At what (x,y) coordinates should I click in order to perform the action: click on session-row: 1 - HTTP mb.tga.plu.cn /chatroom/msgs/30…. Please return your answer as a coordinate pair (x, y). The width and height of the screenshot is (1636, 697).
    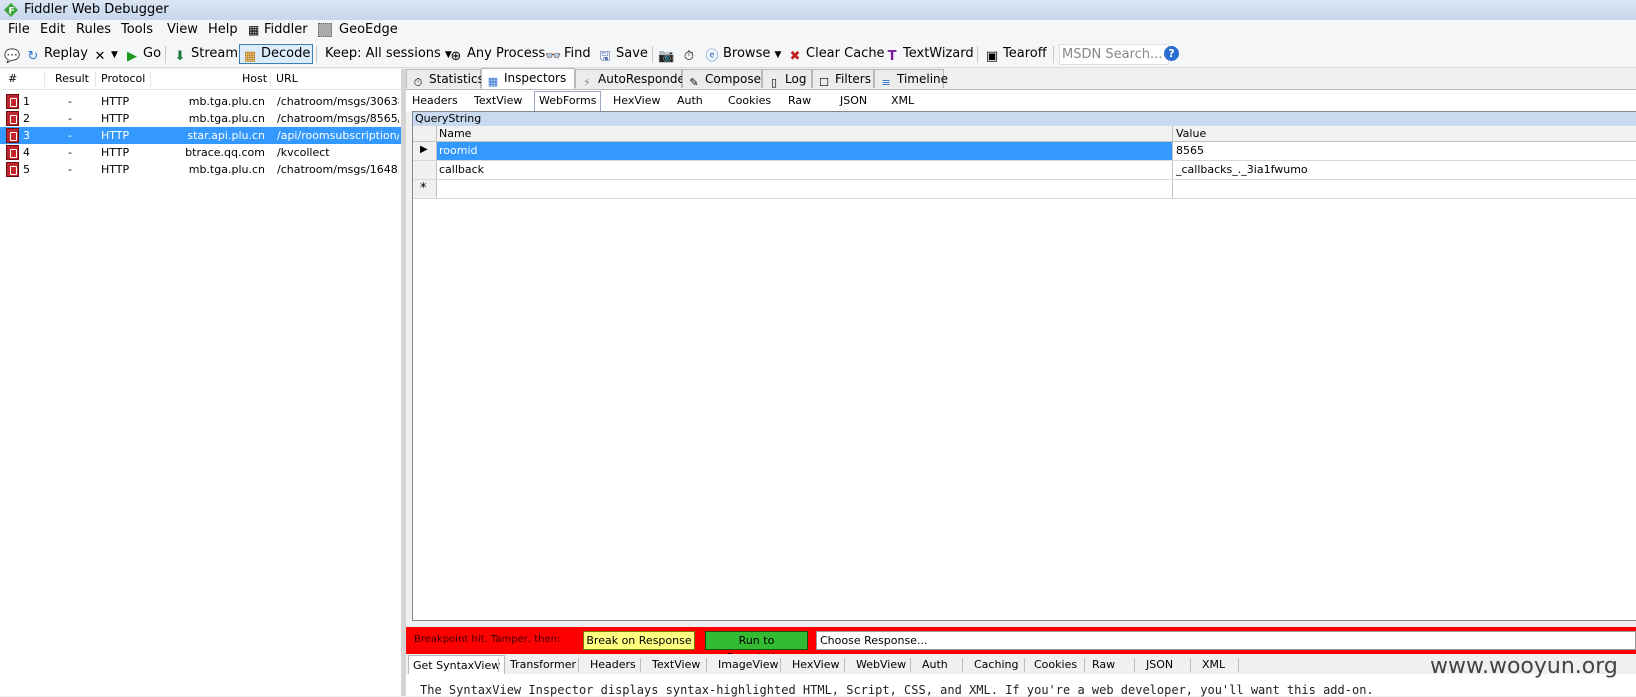
    Looking at the image, I should click on (200, 101).